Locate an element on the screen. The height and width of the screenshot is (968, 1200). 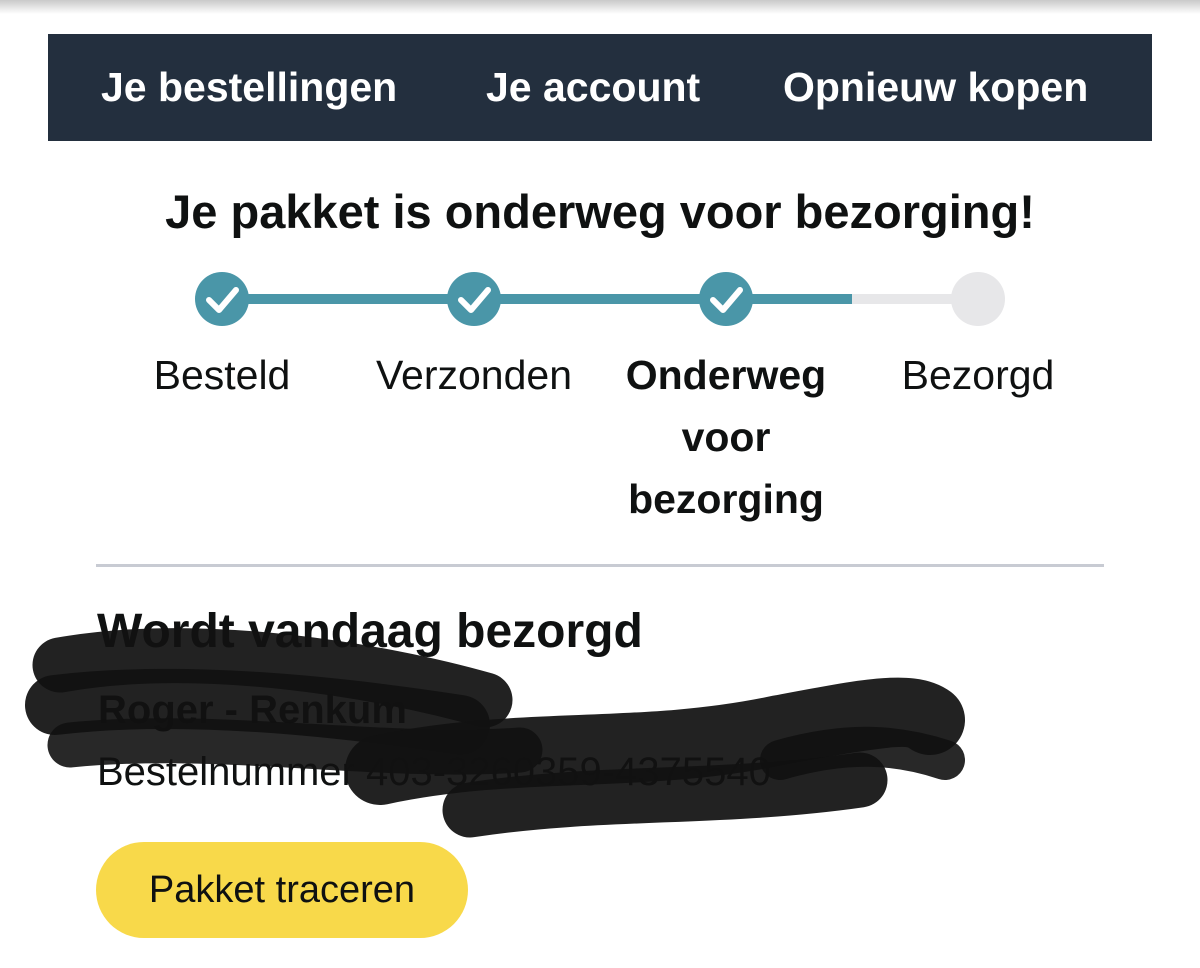
top-shadow is located at coordinates (600, 7).